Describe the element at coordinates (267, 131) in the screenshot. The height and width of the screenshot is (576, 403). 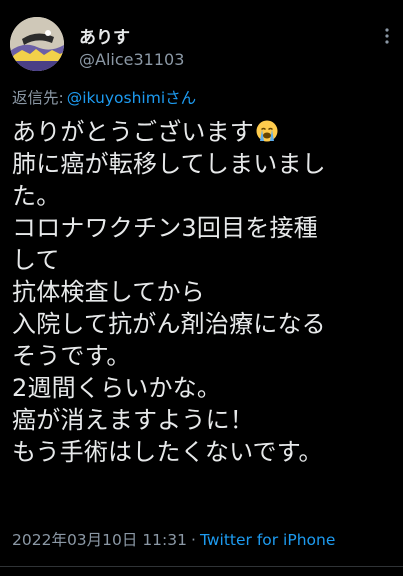
I see `loudly-crying-face-icon` at that location.